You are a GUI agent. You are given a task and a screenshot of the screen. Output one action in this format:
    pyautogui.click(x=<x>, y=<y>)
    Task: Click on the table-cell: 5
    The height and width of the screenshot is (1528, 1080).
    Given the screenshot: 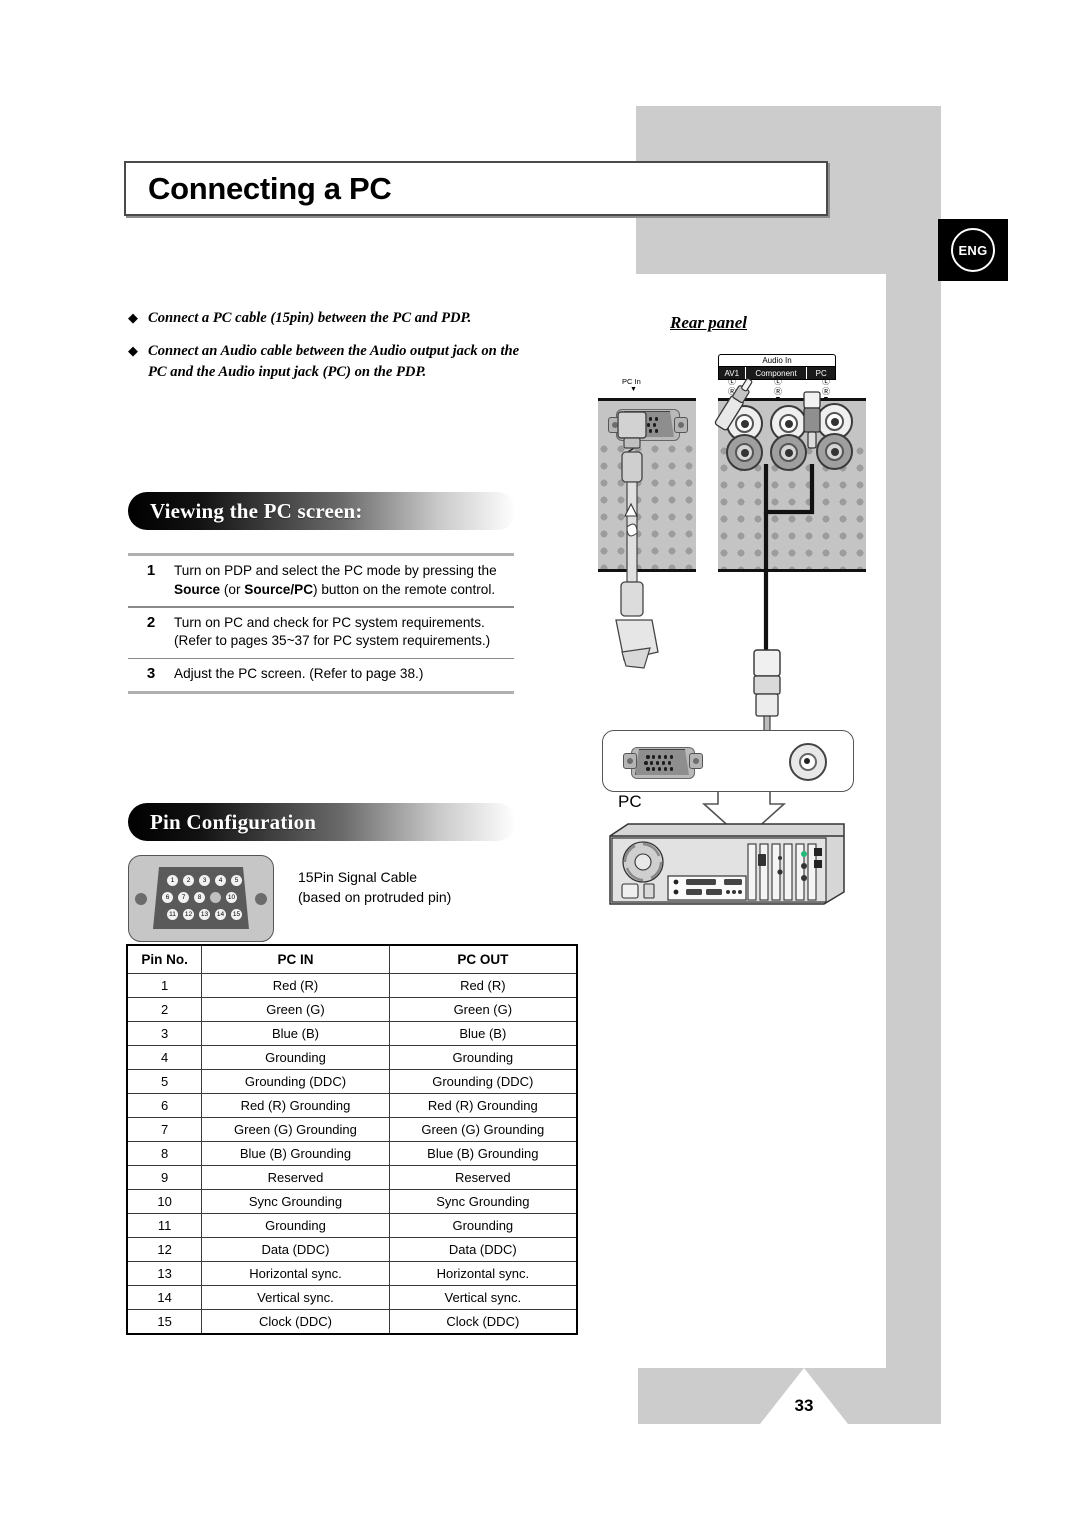 What is the action you would take?
    pyautogui.click(x=164, y=1081)
    